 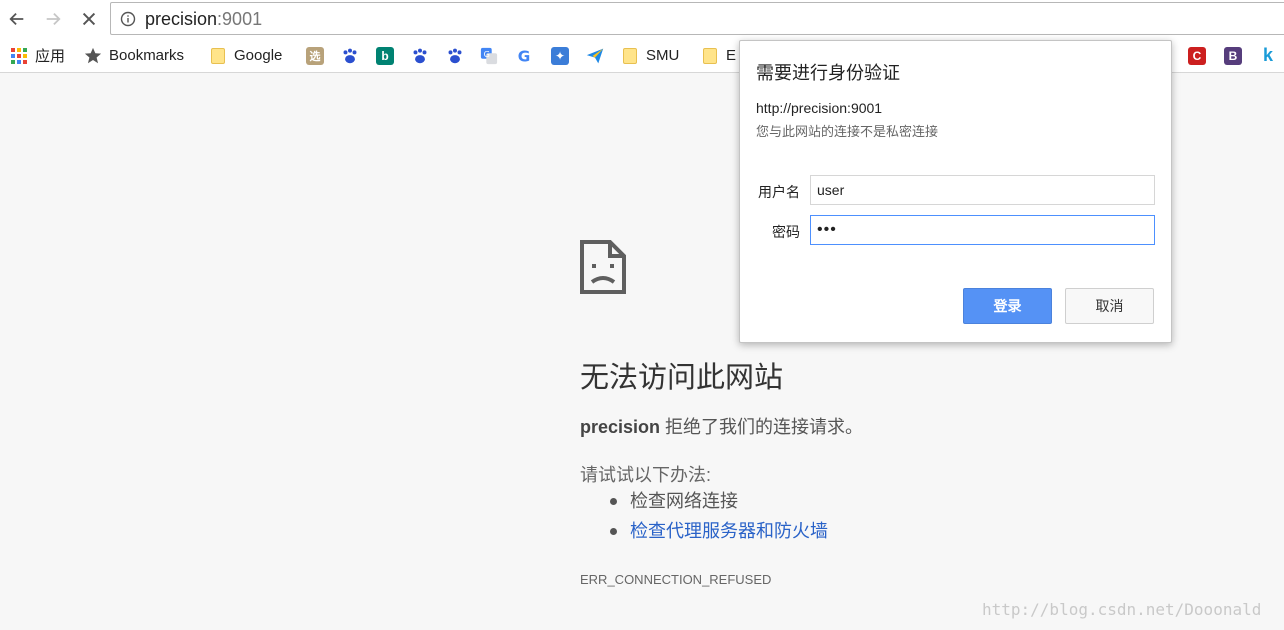 I want to click on bookmark-send, so click(x=598, y=55).